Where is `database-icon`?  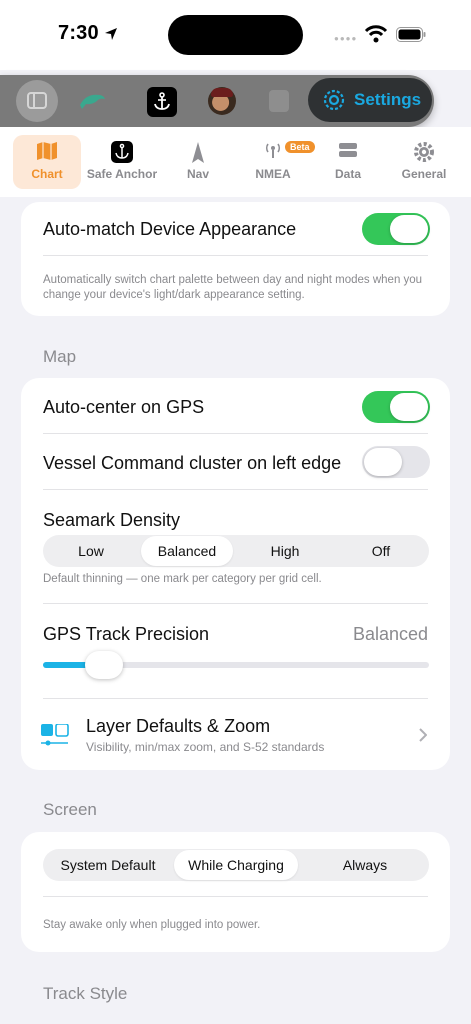 database-icon is located at coordinates (348, 150).